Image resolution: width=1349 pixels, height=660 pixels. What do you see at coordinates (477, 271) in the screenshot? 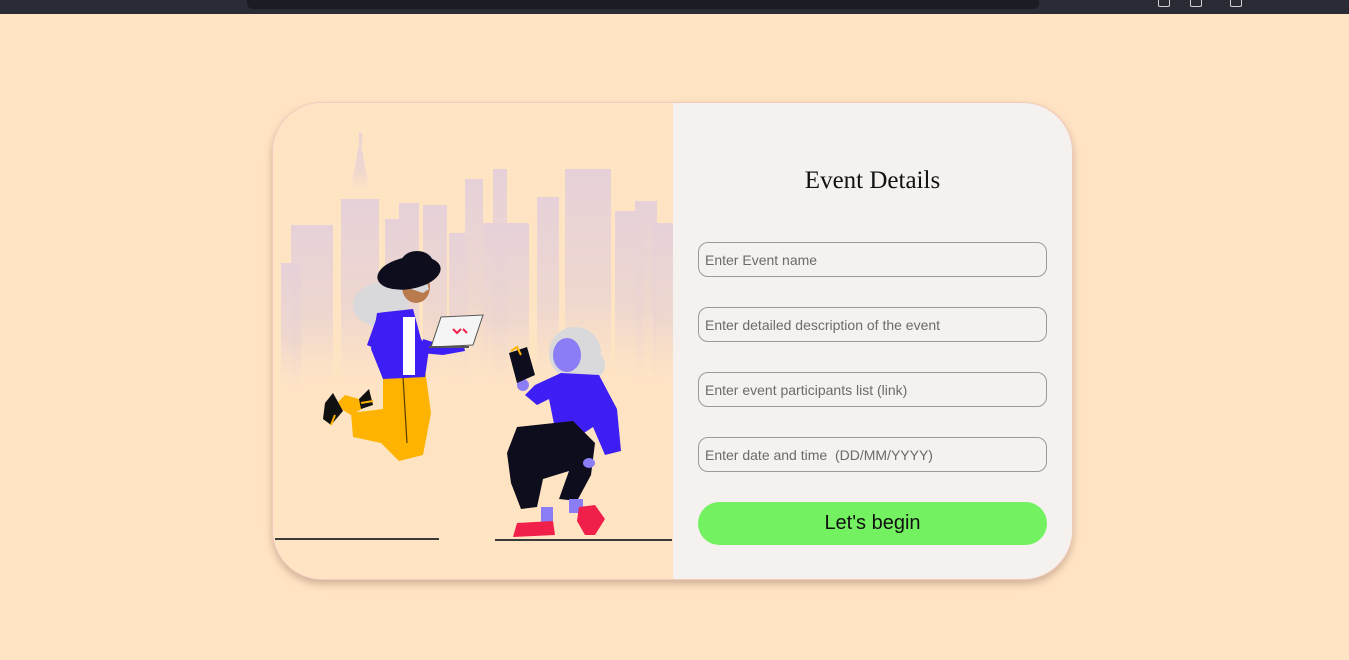
I see `city-skyline-icon` at bounding box center [477, 271].